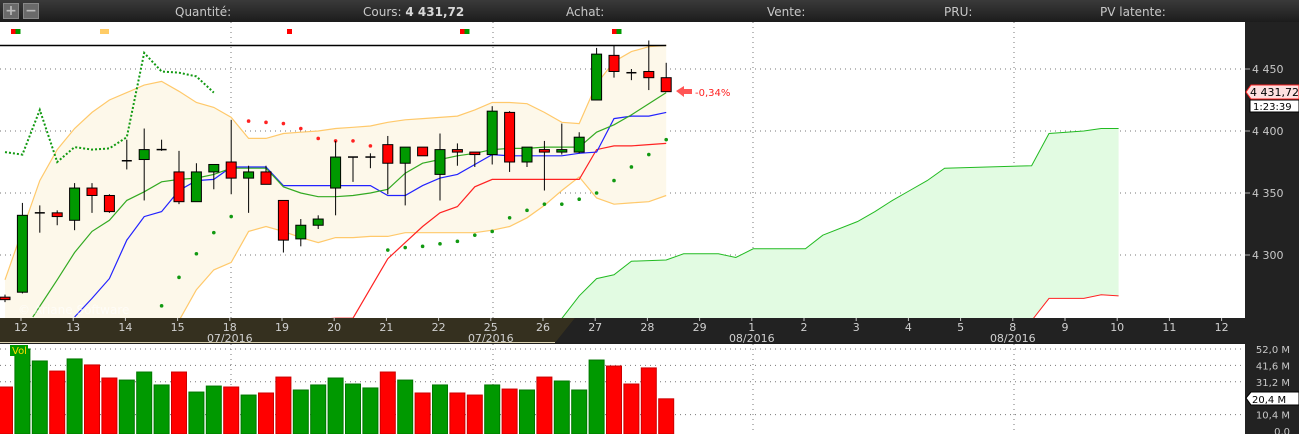 The height and width of the screenshot is (434, 1299). Describe the element at coordinates (439, 327) in the screenshot. I see `date-label: 22` at that location.